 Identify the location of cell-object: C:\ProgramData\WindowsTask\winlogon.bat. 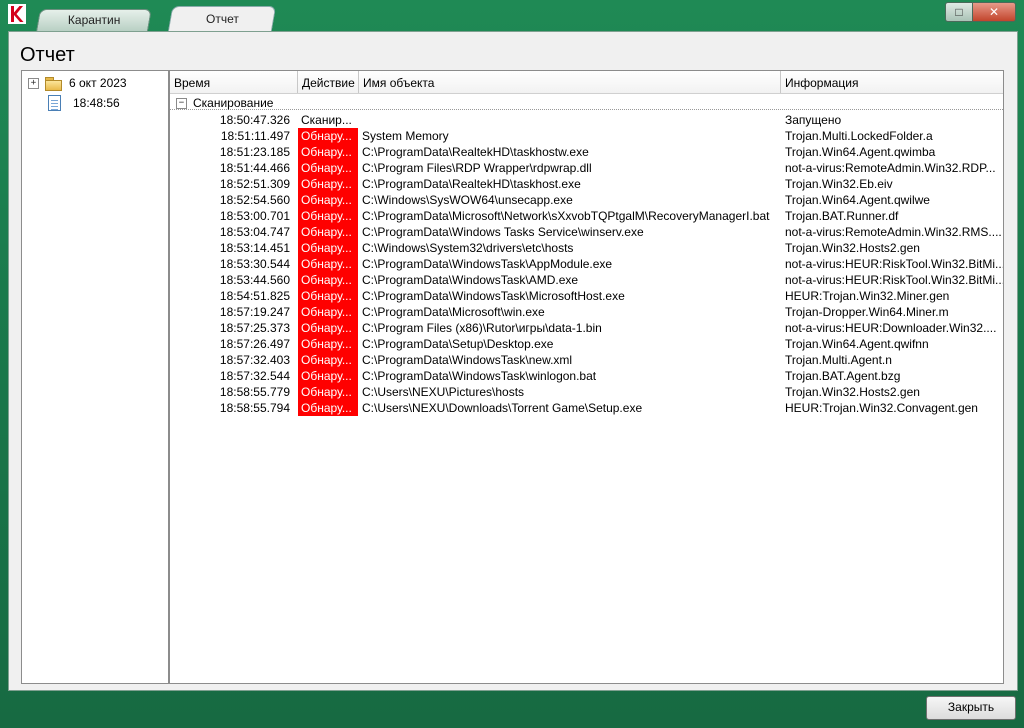
(479, 376).